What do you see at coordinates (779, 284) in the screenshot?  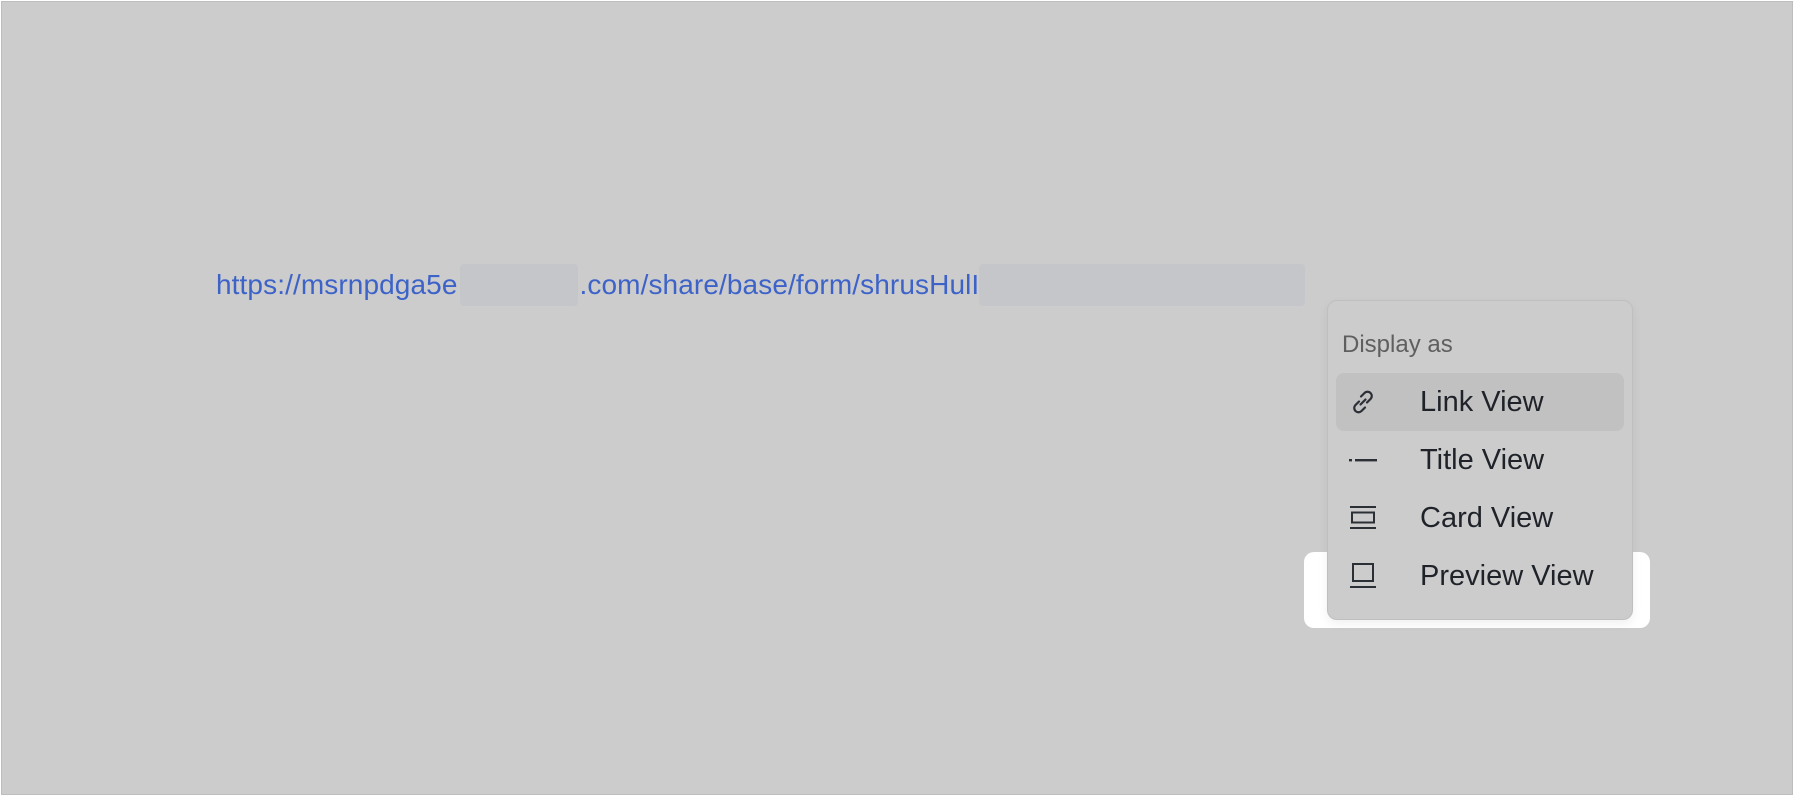 I see `url-text-middle: .com/share/base/form/shrusHulI` at bounding box center [779, 284].